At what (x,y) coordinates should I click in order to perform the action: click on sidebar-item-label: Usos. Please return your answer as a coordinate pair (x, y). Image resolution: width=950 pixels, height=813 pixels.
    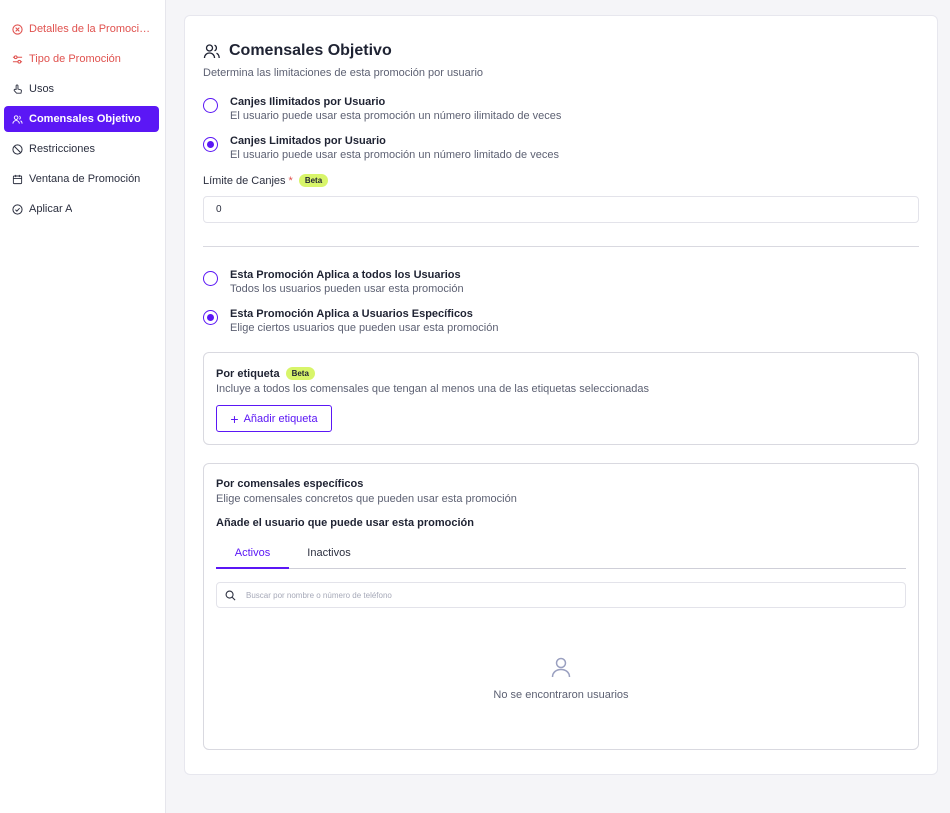
    Looking at the image, I should click on (42, 89).